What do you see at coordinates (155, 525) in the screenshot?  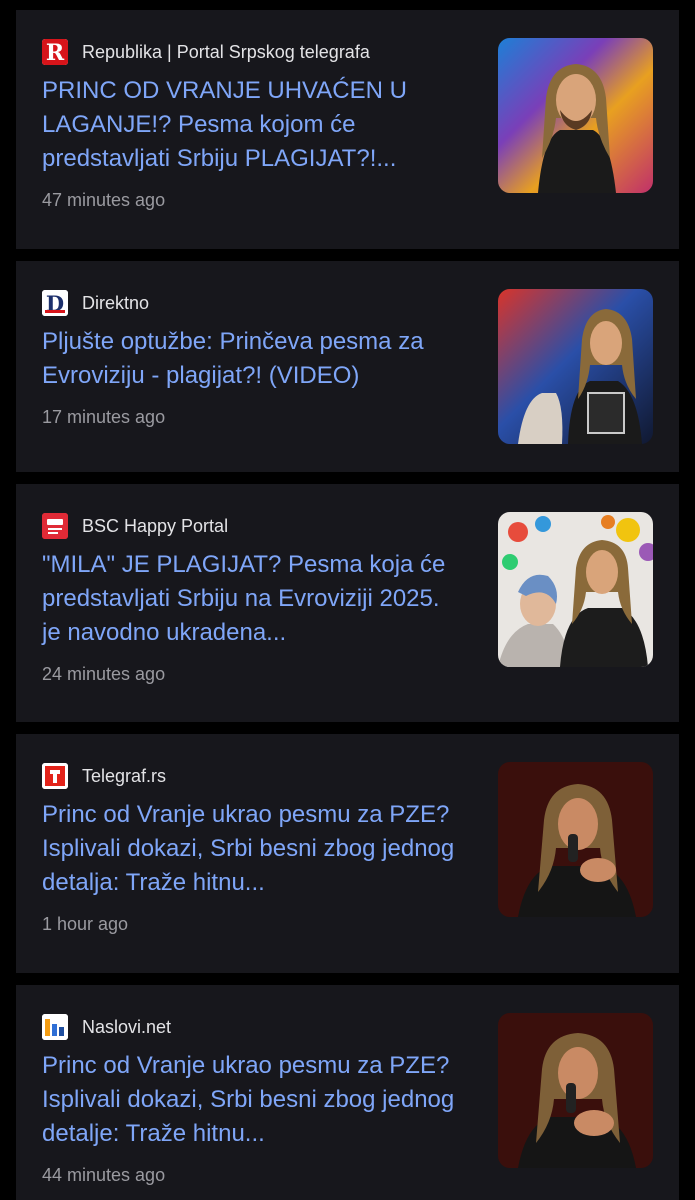 I see `source-name: BSC Happy Portal` at bounding box center [155, 525].